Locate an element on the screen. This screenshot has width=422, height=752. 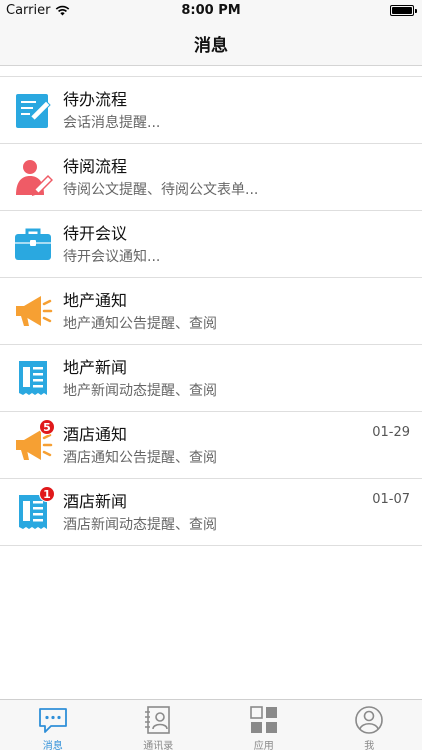
tab-profile-circle: 我 is located at coordinates (369, 725).